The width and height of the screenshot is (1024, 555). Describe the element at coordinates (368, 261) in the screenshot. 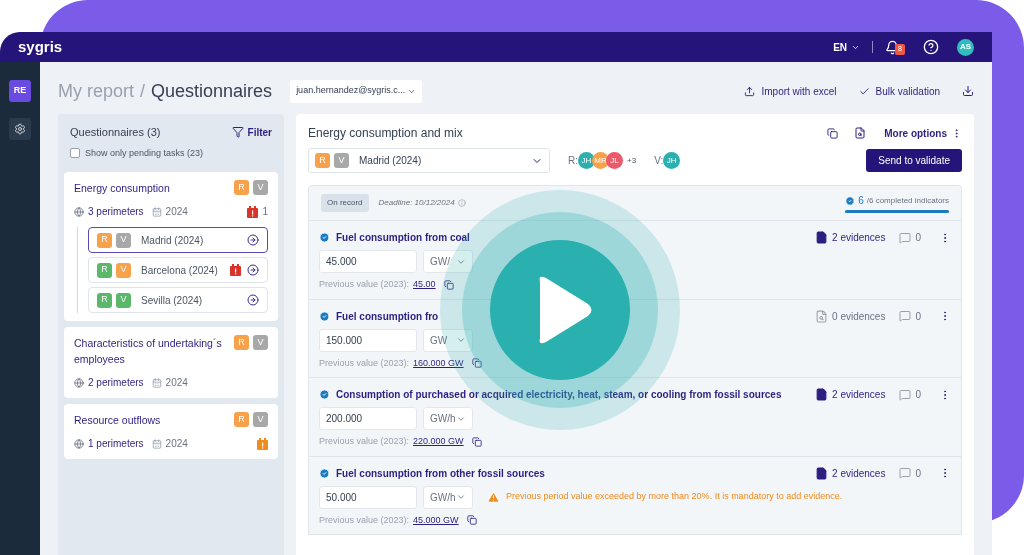

I see `value-field: 45.000` at that location.